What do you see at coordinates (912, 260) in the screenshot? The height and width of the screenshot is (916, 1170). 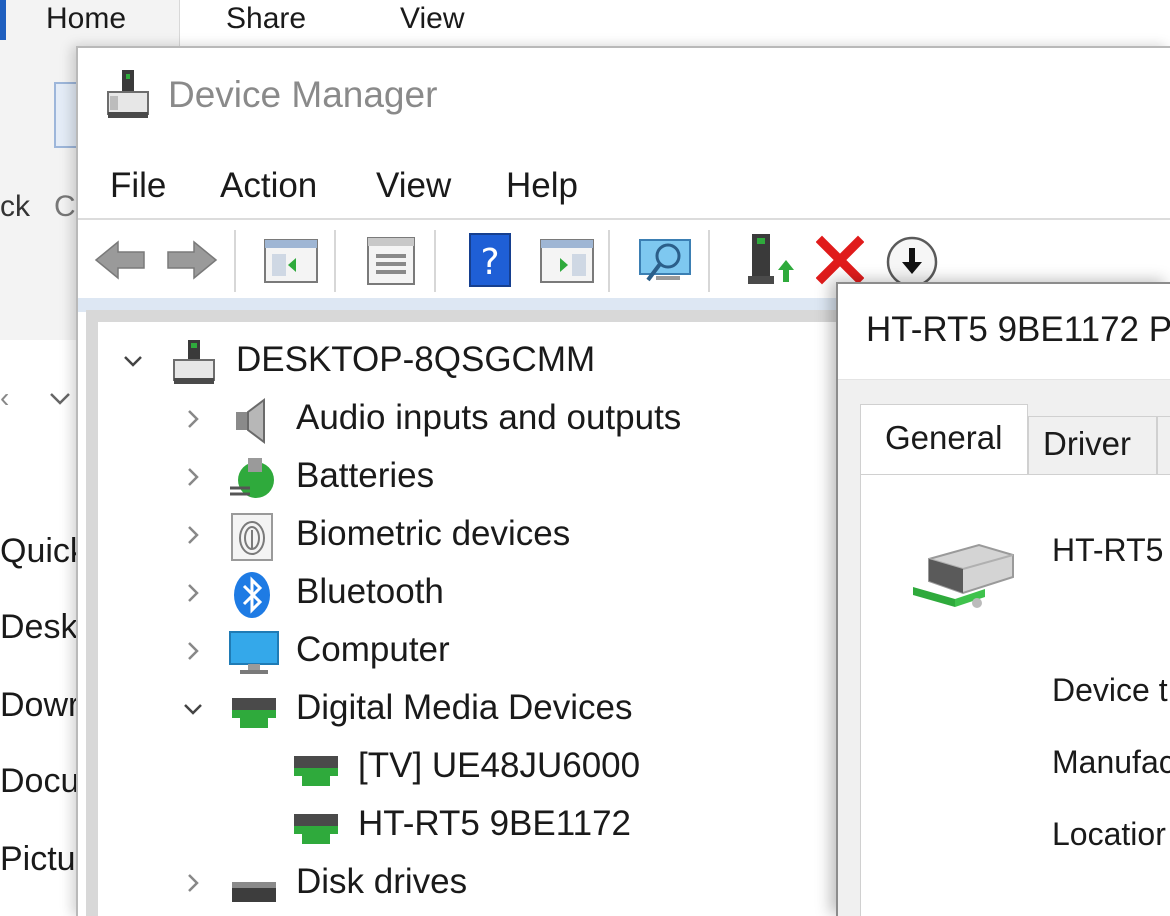 I see `disable-device-icon` at bounding box center [912, 260].